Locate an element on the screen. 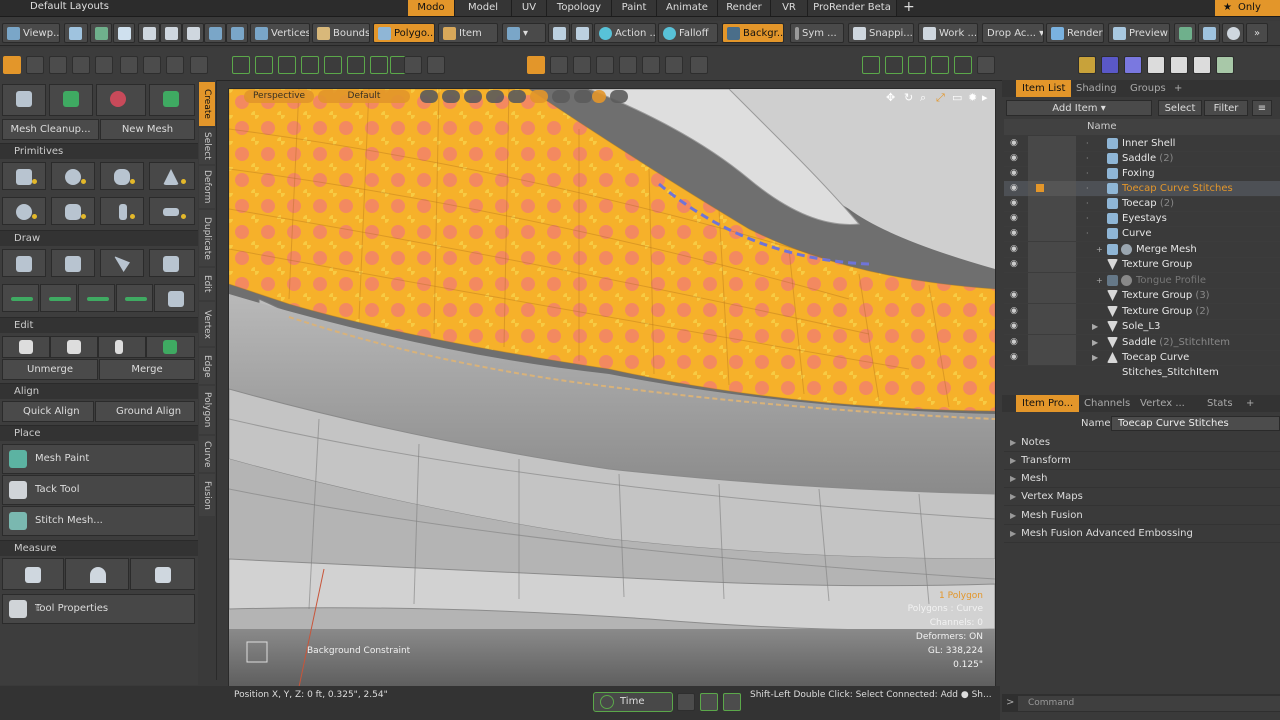 This screenshot has height=720, width=1280. list-item: ◉ Texture Group is located at coordinates (1142, 265).